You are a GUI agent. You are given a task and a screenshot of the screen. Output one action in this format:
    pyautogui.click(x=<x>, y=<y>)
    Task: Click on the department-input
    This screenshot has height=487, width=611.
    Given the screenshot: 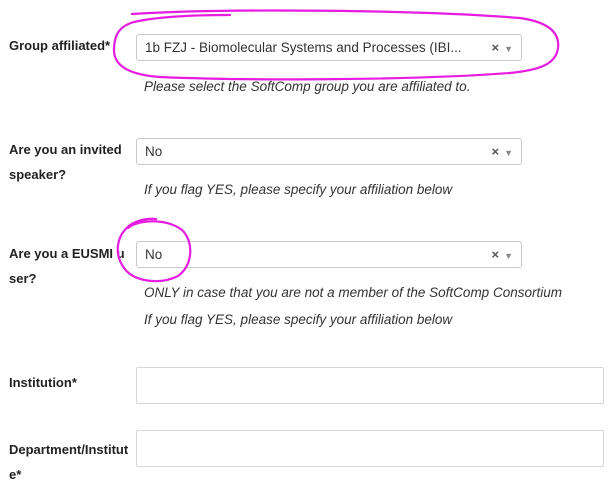 What is the action you would take?
    pyautogui.click(x=370, y=448)
    